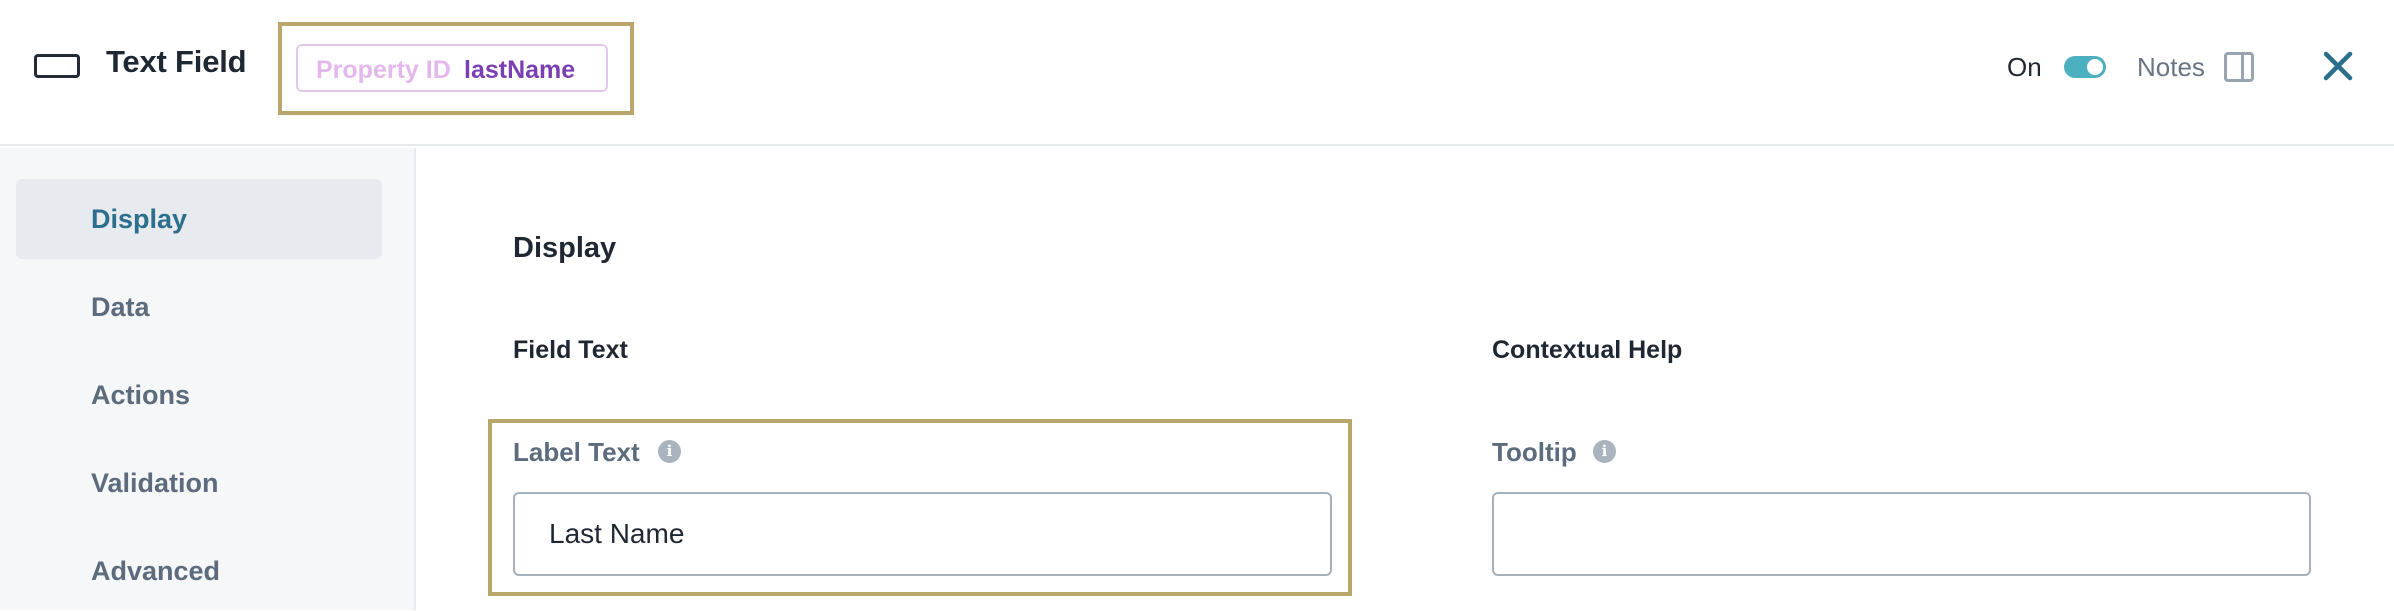  I want to click on settings-sidebar: Display Data Actions Validation Advanced, so click(208, 379).